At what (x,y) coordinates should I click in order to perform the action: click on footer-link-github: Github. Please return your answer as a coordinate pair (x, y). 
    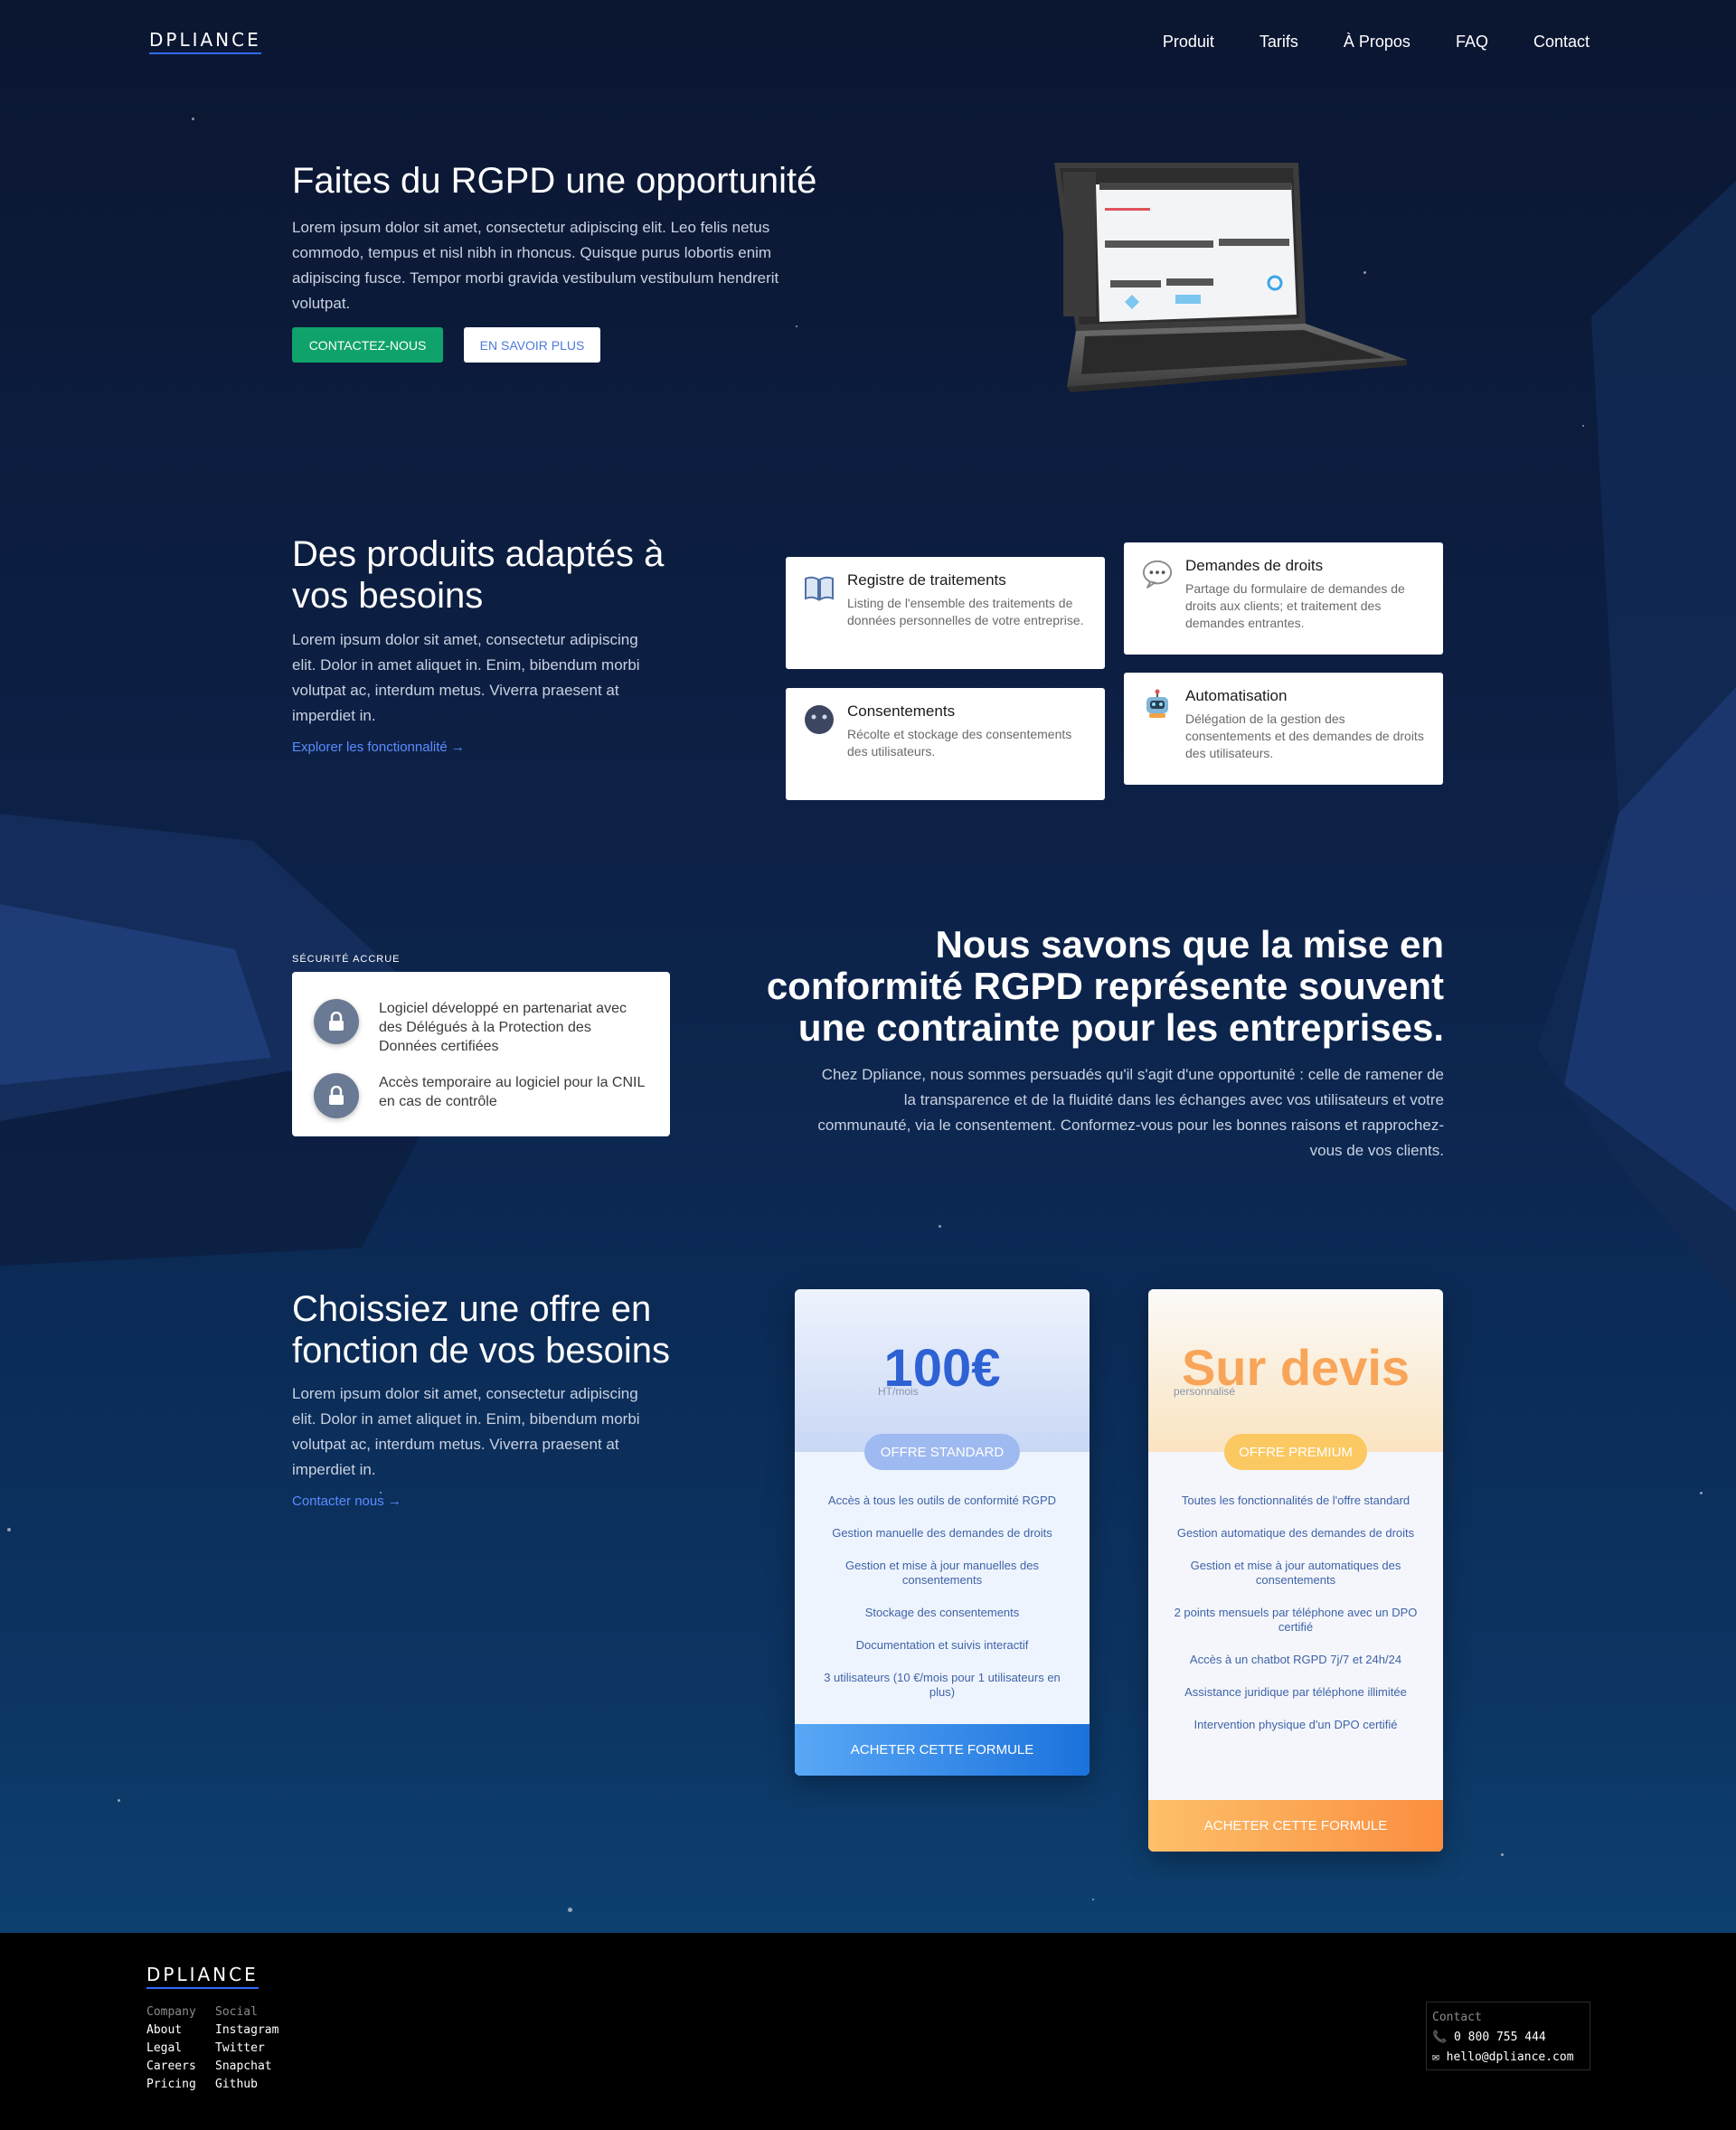
    Looking at the image, I should click on (247, 2085).